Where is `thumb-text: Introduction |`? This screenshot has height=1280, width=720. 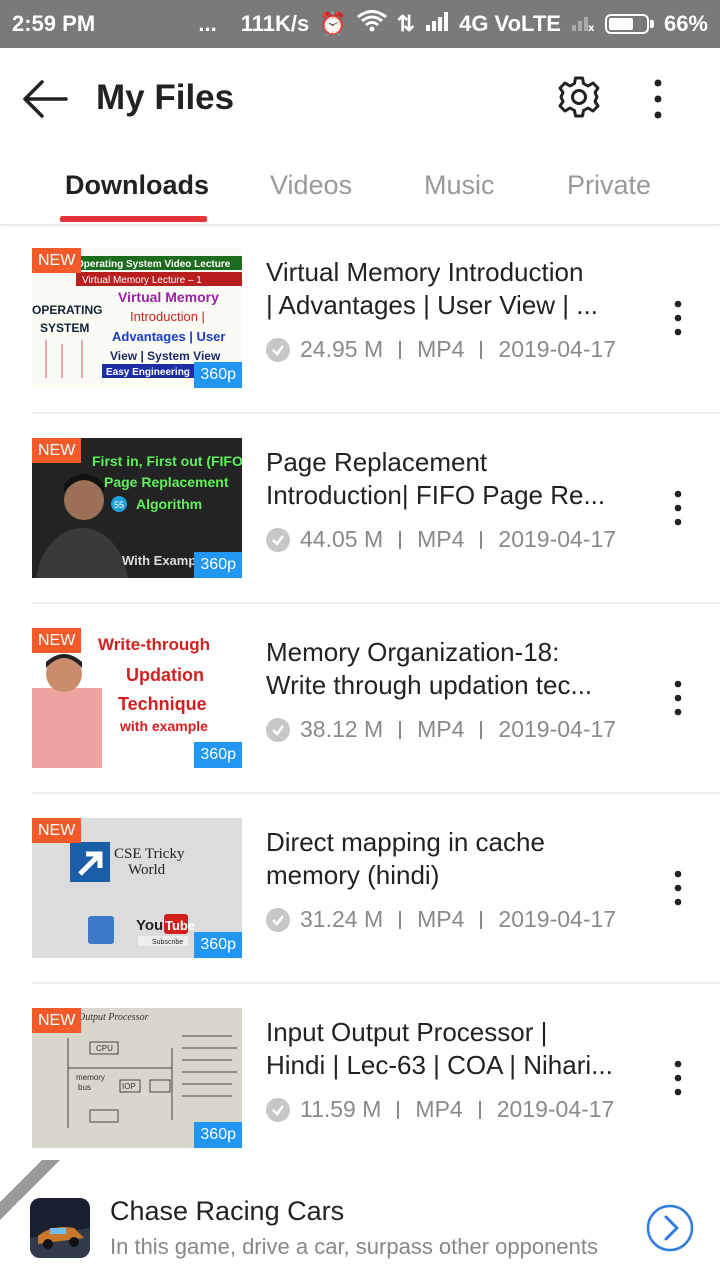 thumb-text: Introduction | is located at coordinates (167, 316).